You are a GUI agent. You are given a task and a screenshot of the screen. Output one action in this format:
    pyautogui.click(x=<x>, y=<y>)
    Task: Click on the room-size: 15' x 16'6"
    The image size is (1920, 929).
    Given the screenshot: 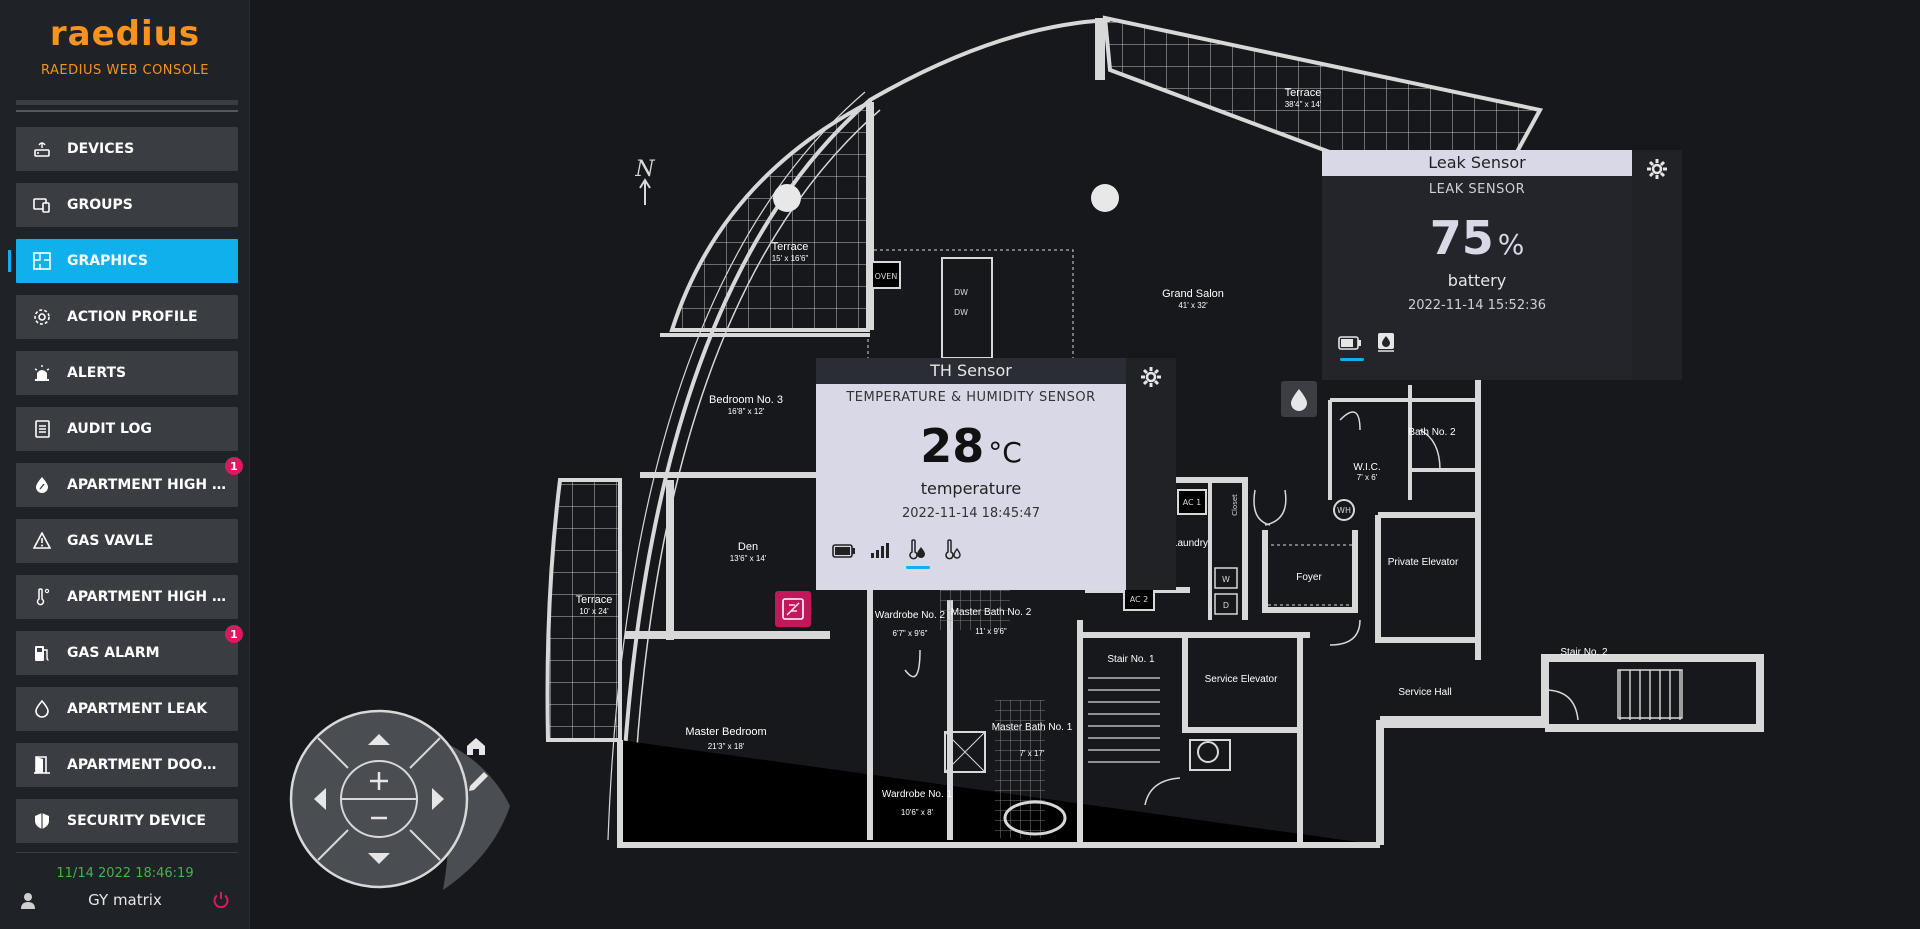 What is the action you would take?
    pyautogui.click(x=790, y=258)
    